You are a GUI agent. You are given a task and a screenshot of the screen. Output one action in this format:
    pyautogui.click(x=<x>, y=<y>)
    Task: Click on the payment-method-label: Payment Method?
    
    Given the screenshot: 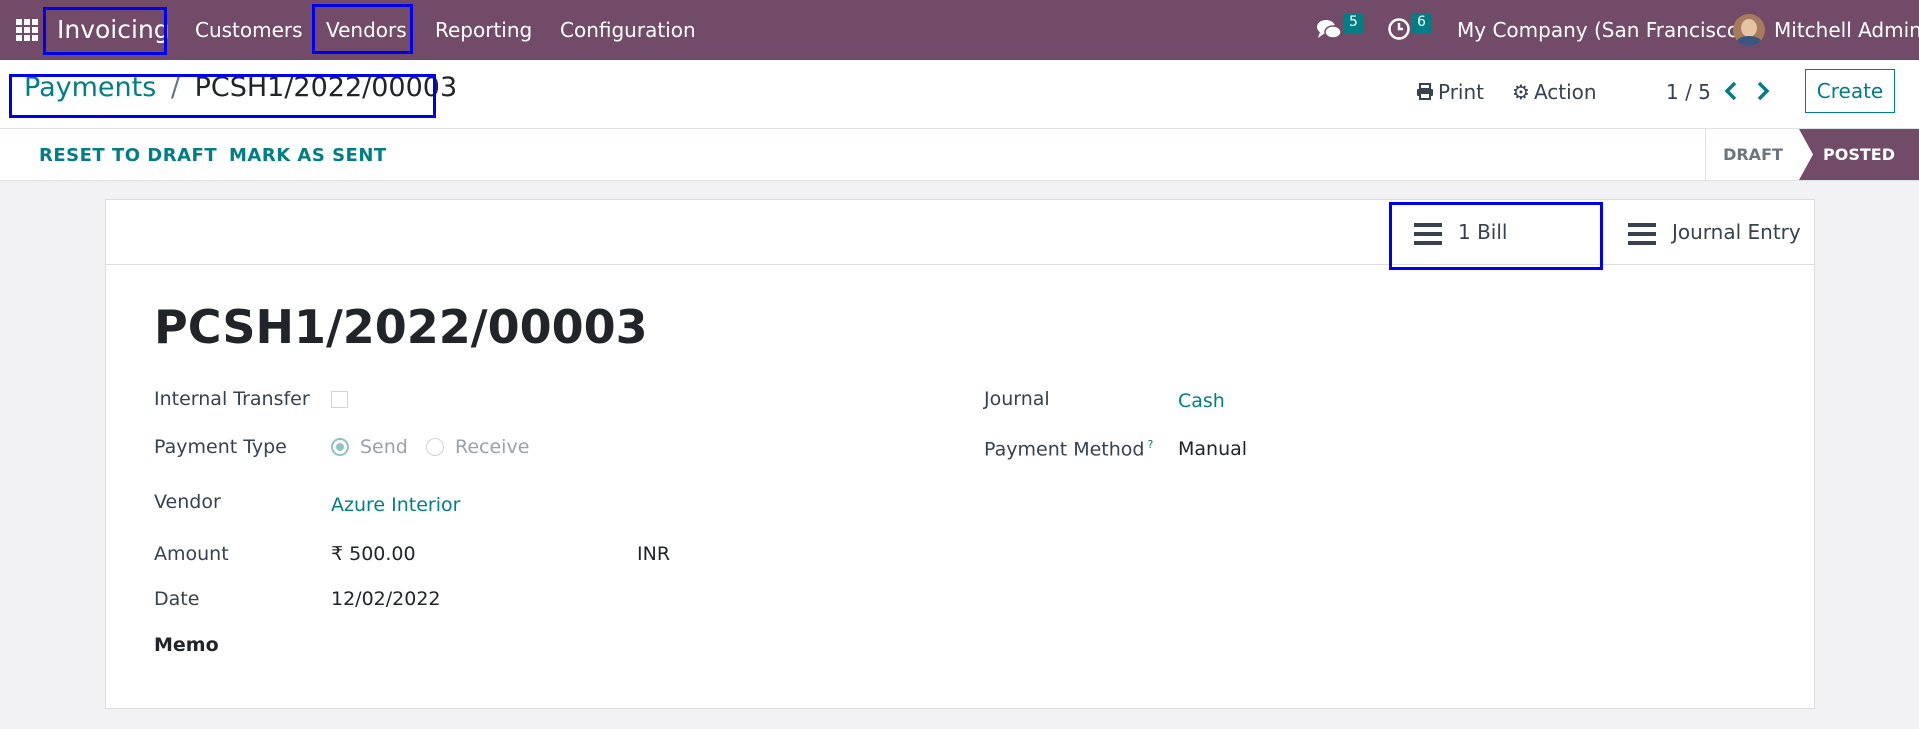 What is the action you would take?
    pyautogui.click(x=1068, y=449)
    